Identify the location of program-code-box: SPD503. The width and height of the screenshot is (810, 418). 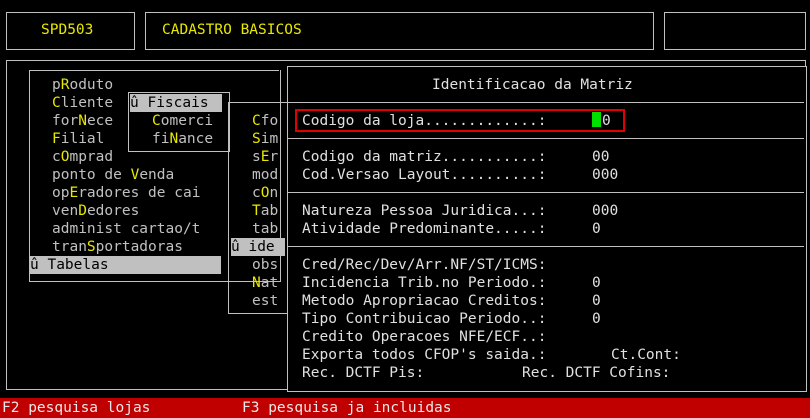
(70, 31).